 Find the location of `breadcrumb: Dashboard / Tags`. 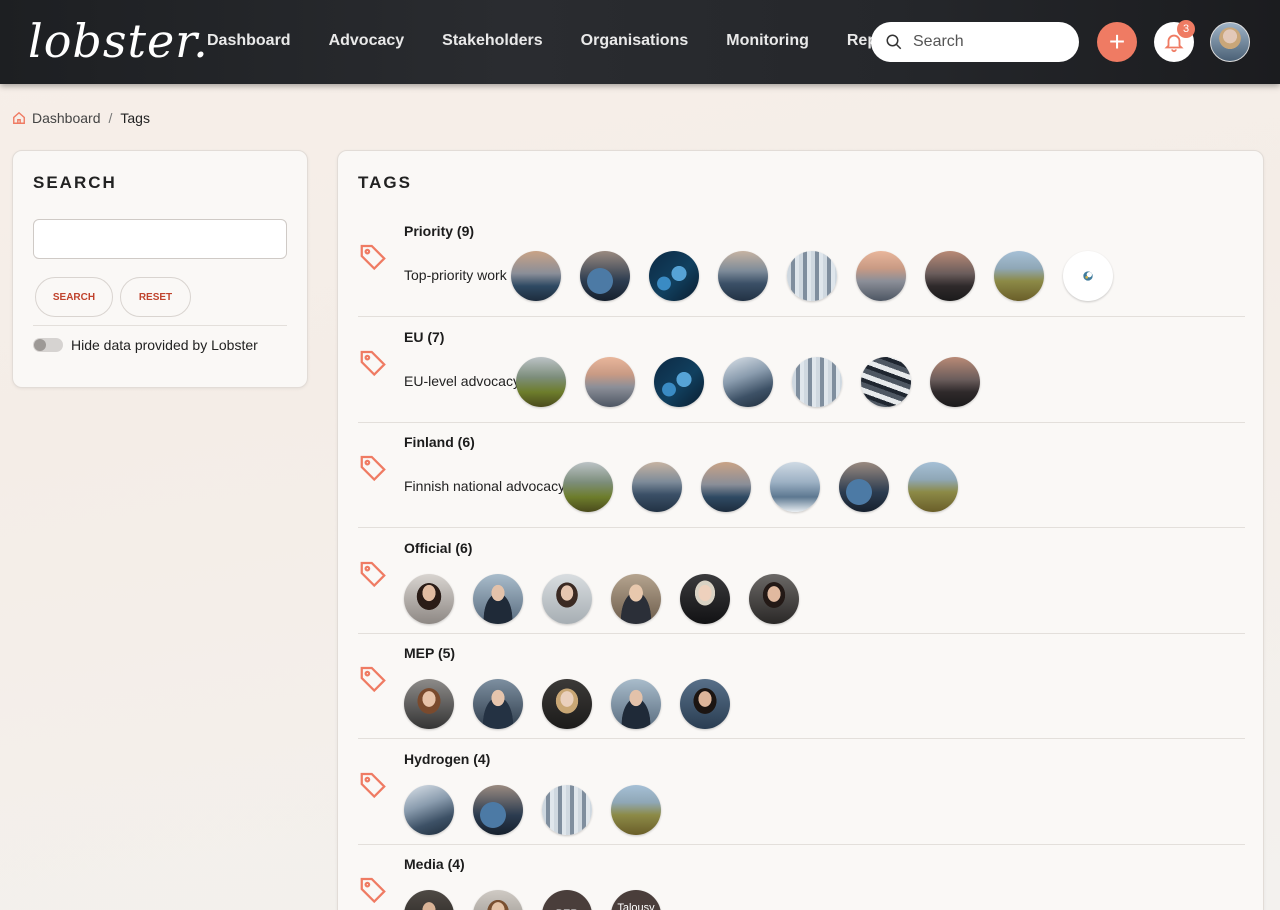

breadcrumb: Dashboard / Tags is located at coordinates (81, 118).